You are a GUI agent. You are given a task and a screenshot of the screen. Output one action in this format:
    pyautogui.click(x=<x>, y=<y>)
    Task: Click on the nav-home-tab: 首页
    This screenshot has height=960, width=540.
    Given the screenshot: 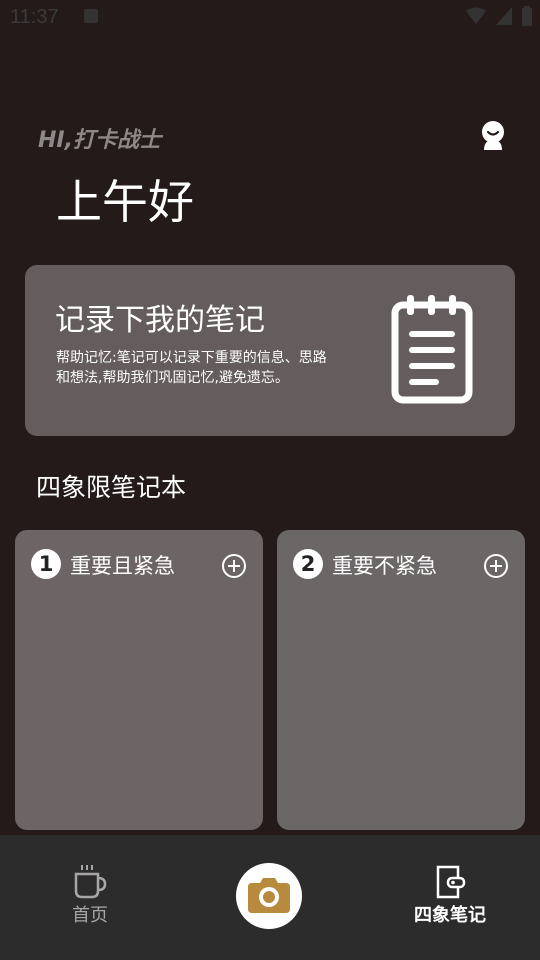 What is the action you would take?
    pyautogui.click(x=90, y=895)
    